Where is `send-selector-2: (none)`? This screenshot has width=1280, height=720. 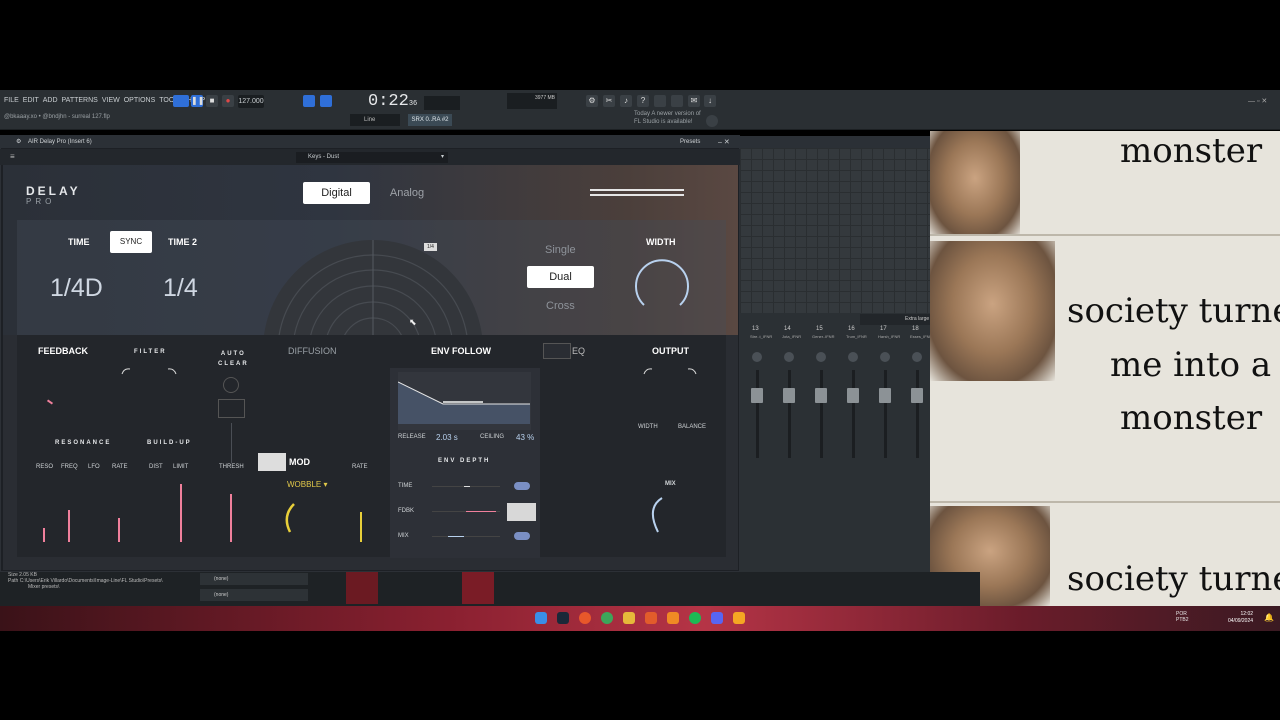 send-selector-2: (none) is located at coordinates (254, 595).